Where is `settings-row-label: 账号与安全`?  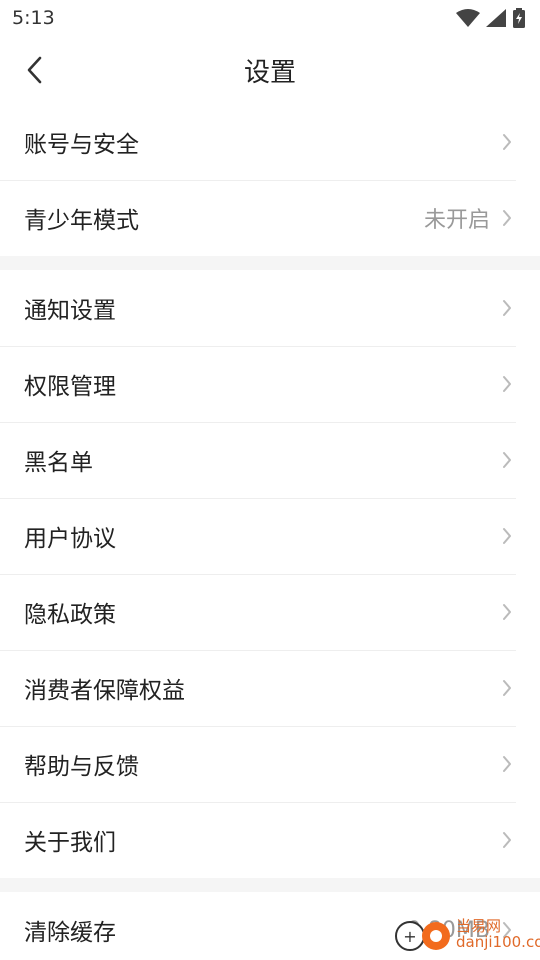
settings-row-label: 账号与安全 is located at coordinates (81, 145).